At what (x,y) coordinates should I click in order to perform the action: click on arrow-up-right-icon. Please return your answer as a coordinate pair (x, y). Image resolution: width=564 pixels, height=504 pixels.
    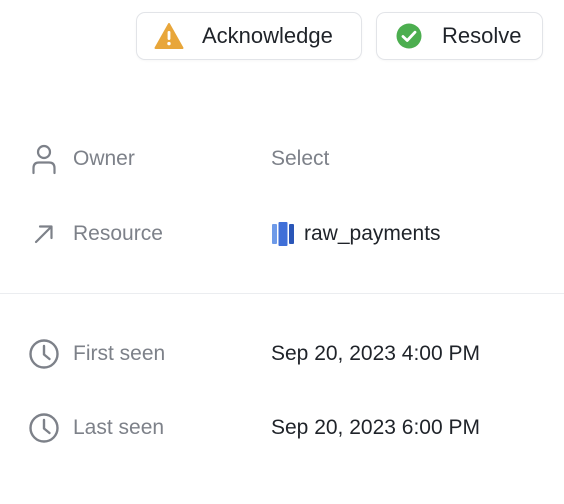
    Looking at the image, I should click on (44, 234).